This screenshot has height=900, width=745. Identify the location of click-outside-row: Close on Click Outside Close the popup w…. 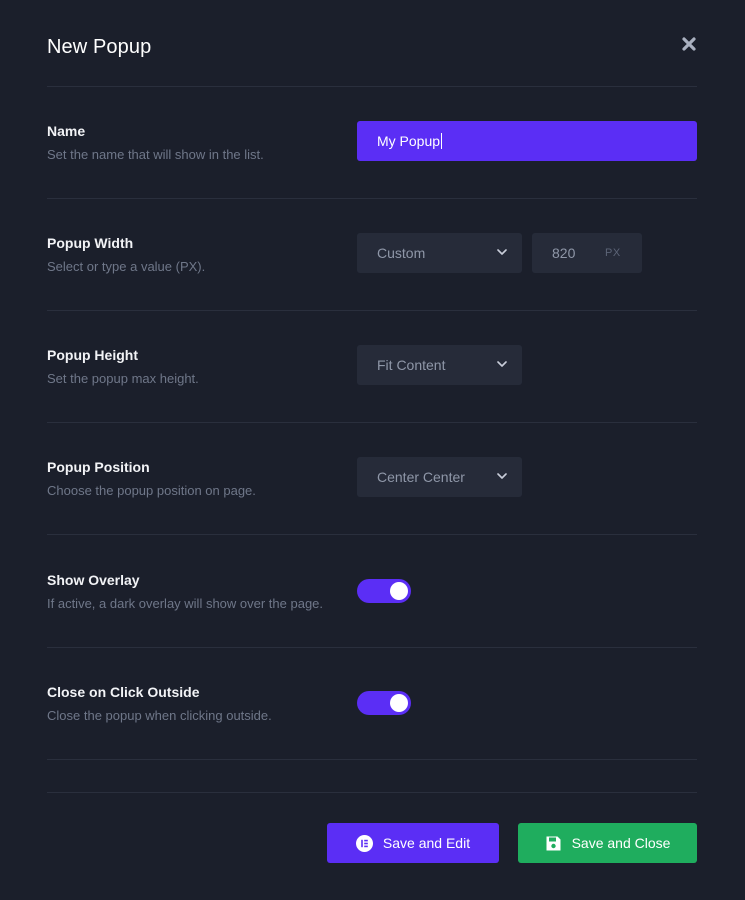
(372, 703).